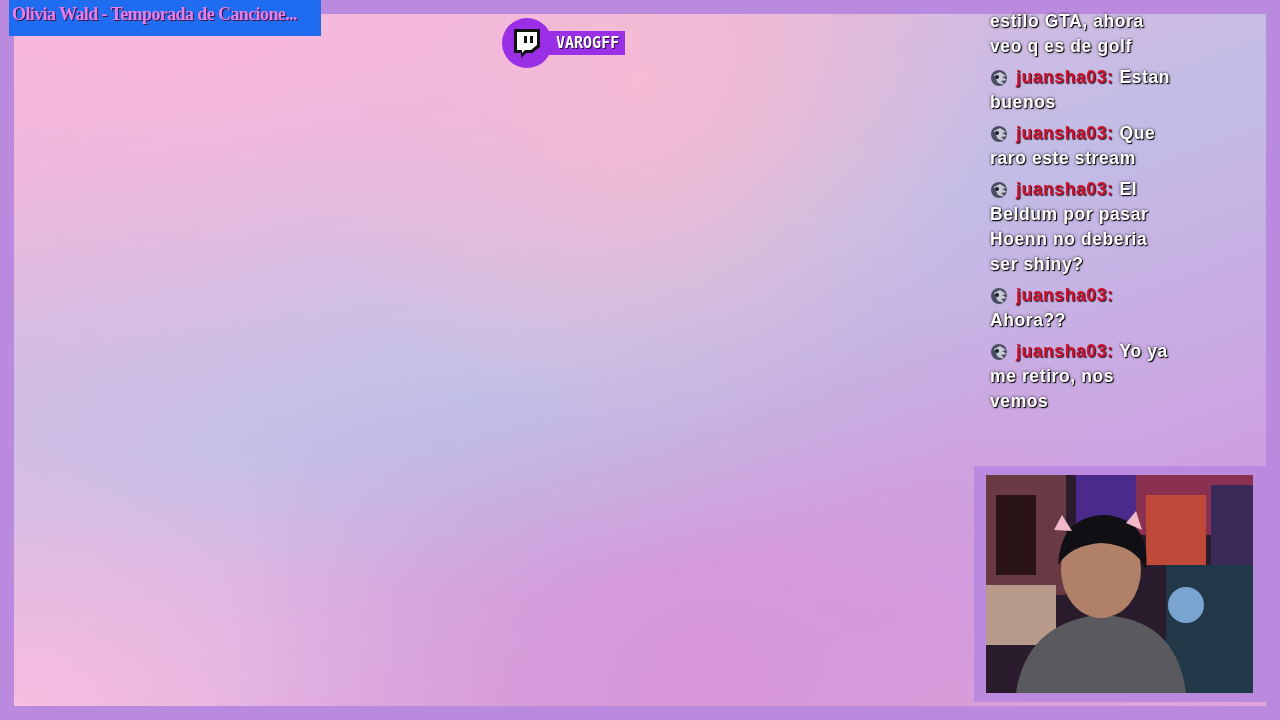 The image size is (1280, 720). What do you see at coordinates (1019, 401) in the screenshot?
I see `chat-message-line: vemos` at bounding box center [1019, 401].